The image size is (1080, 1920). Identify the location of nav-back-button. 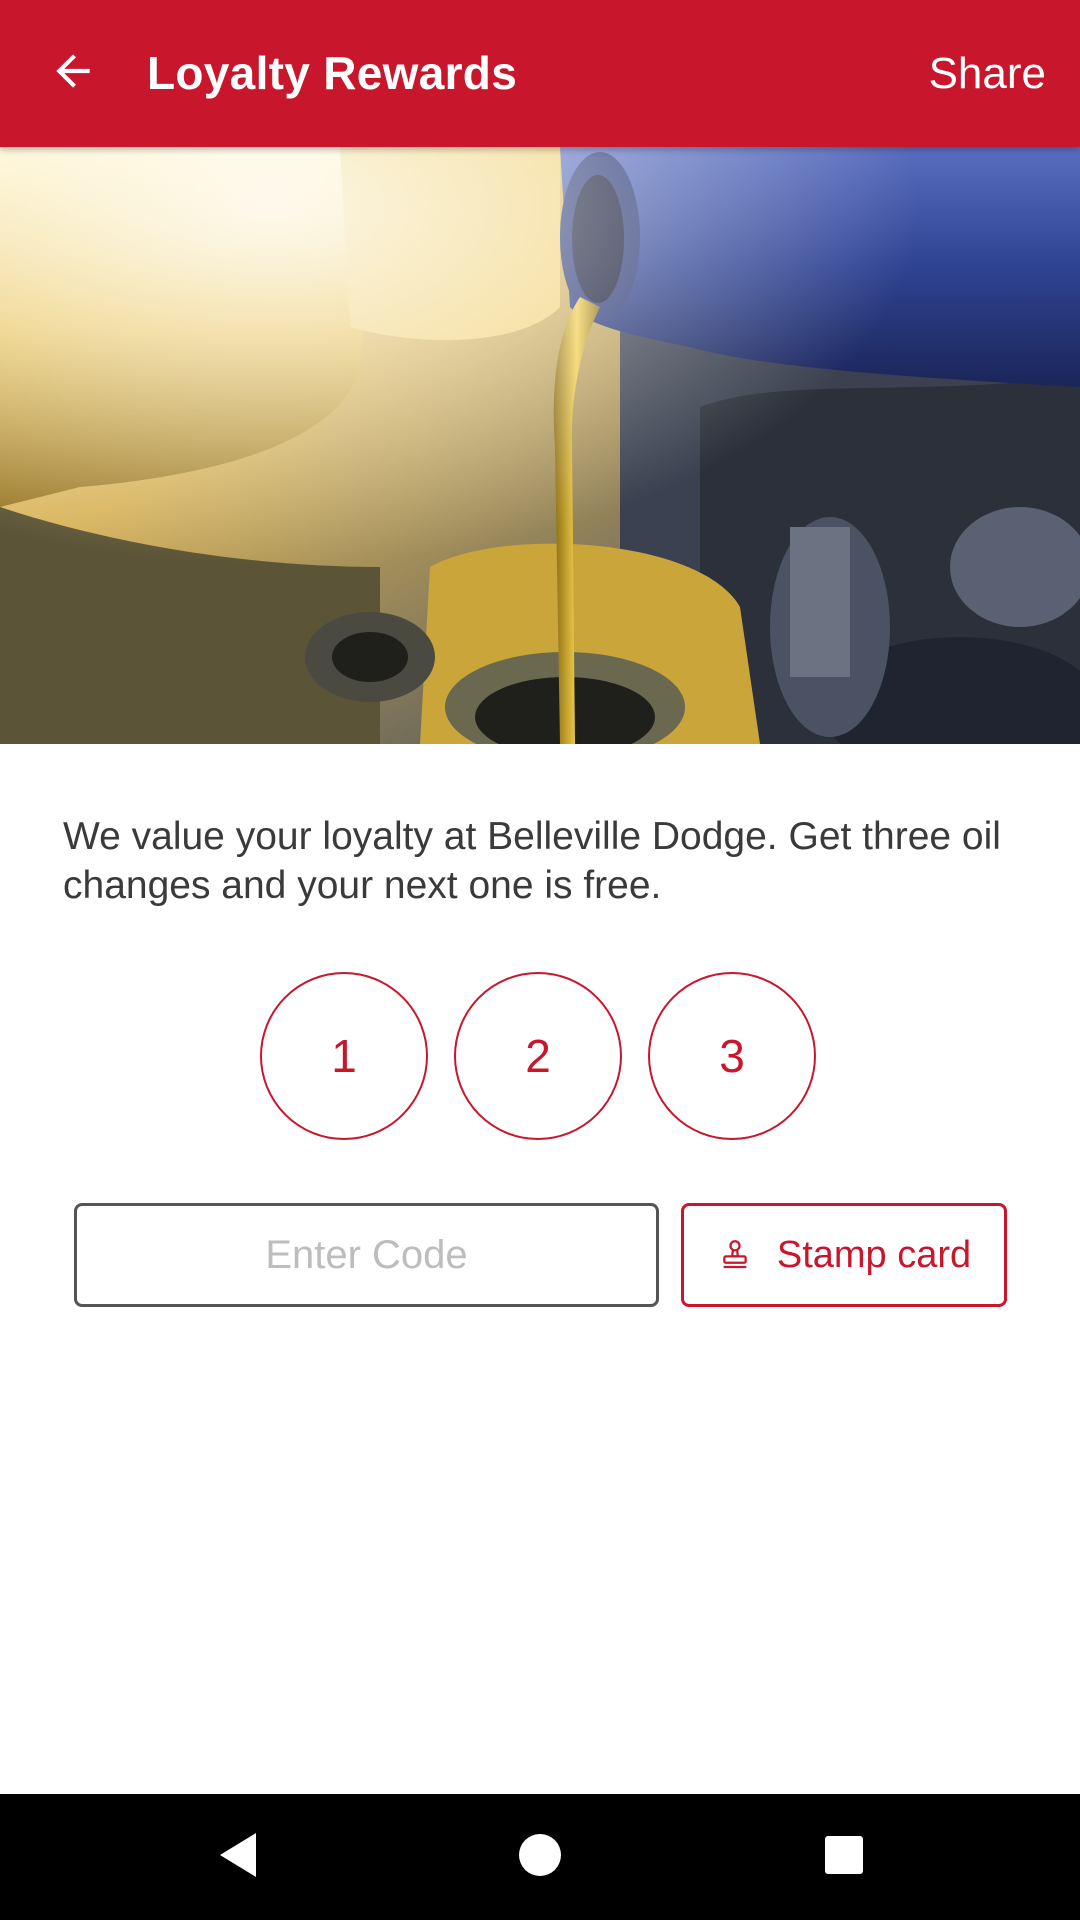
(238, 1857).